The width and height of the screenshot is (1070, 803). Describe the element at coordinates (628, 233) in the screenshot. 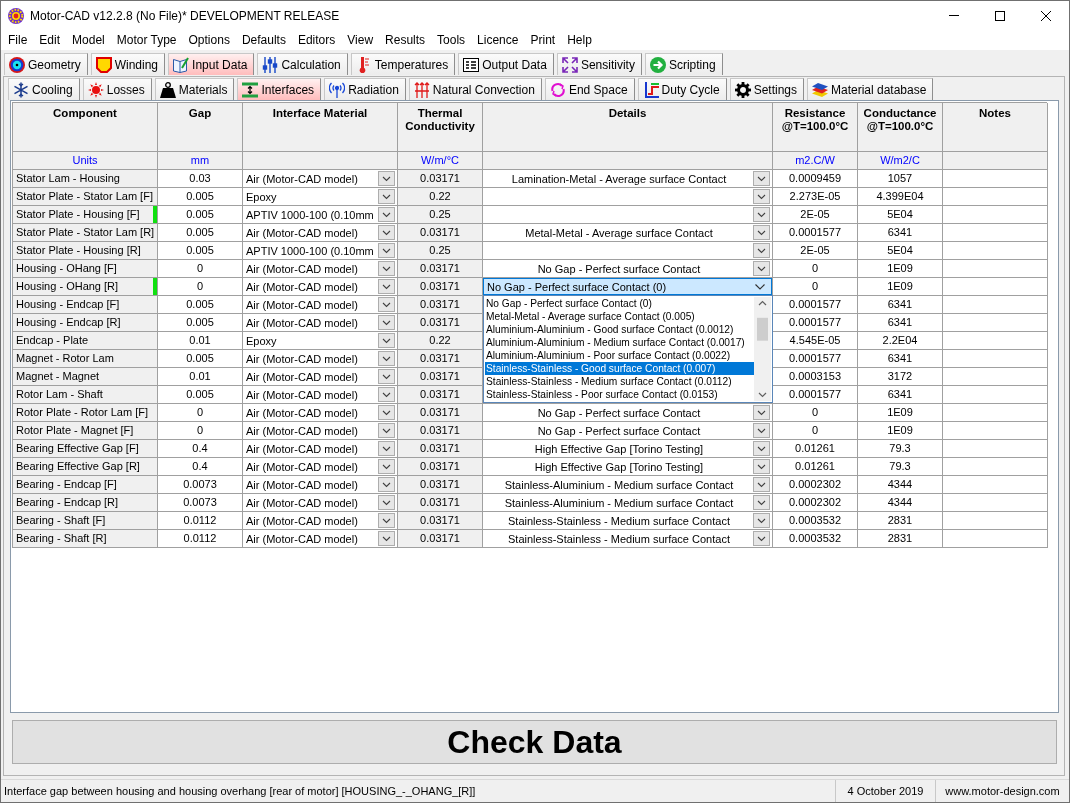

I see `details-dropdown: Metal-Metal - Average surface Contact` at that location.